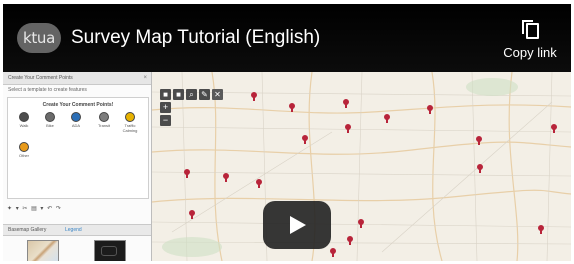 The width and height of the screenshot is (574, 264). What do you see at coordinates (47, 90) in the screenshot?
I see `panel-subtitle: Select a template to create features` at bounding box center [47, 90].